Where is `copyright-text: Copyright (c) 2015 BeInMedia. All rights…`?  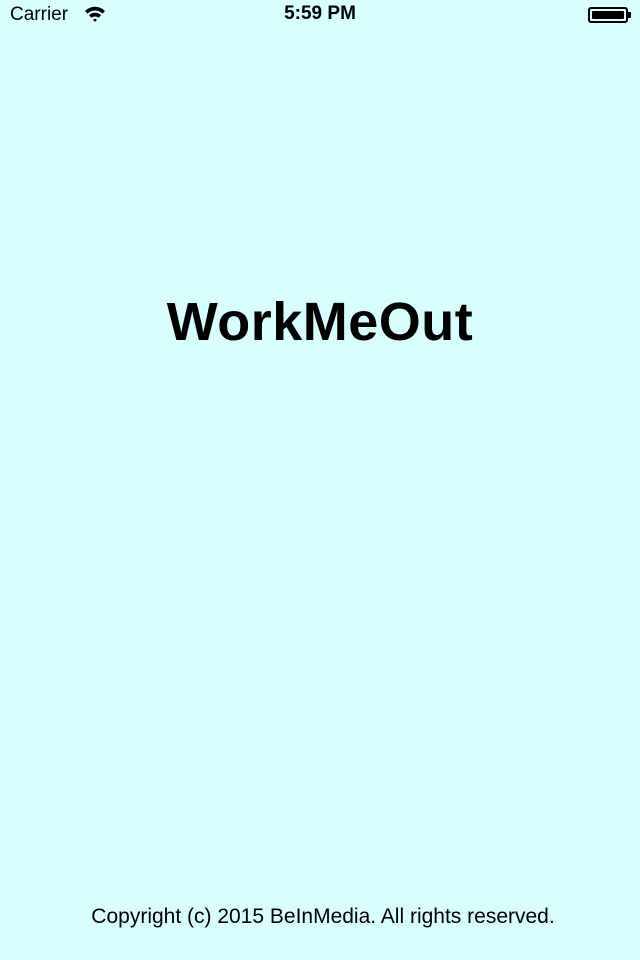 copyright-text: Copyright (c) 2015 BeInMedia. All rights… is located at coordinates (323, 916).